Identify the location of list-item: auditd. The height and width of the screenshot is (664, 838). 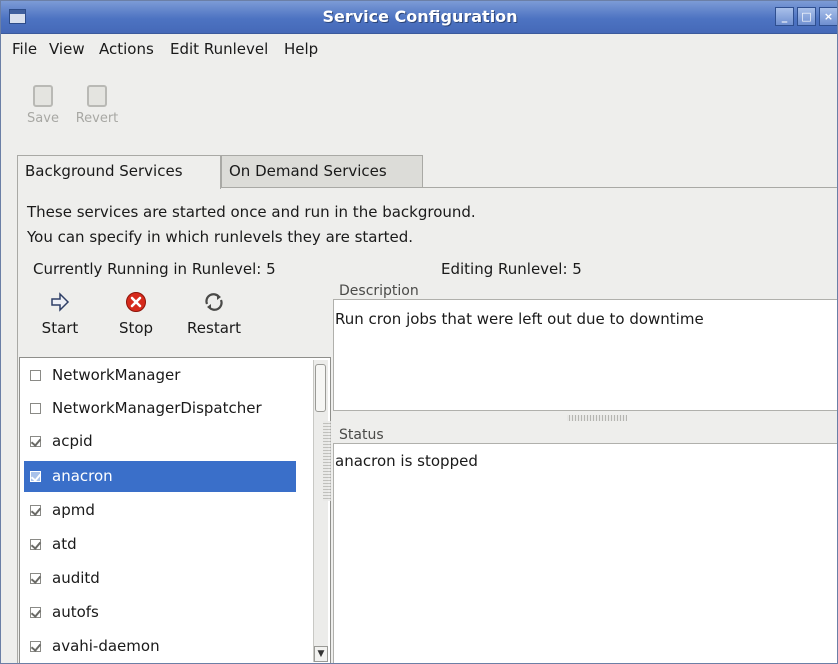
(160, 578).